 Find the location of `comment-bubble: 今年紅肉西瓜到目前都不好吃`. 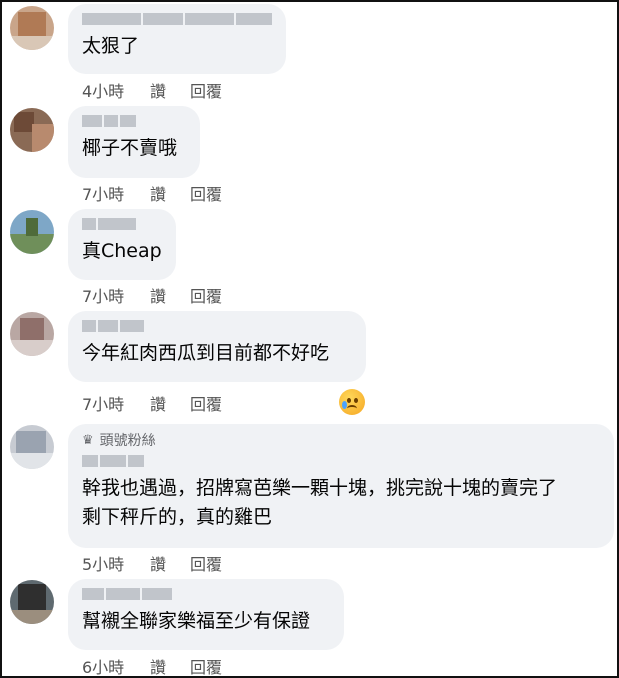

comment-bubble: 今年紅肉西瓜到目前都不好吃 is located at coordinates (217, 346).